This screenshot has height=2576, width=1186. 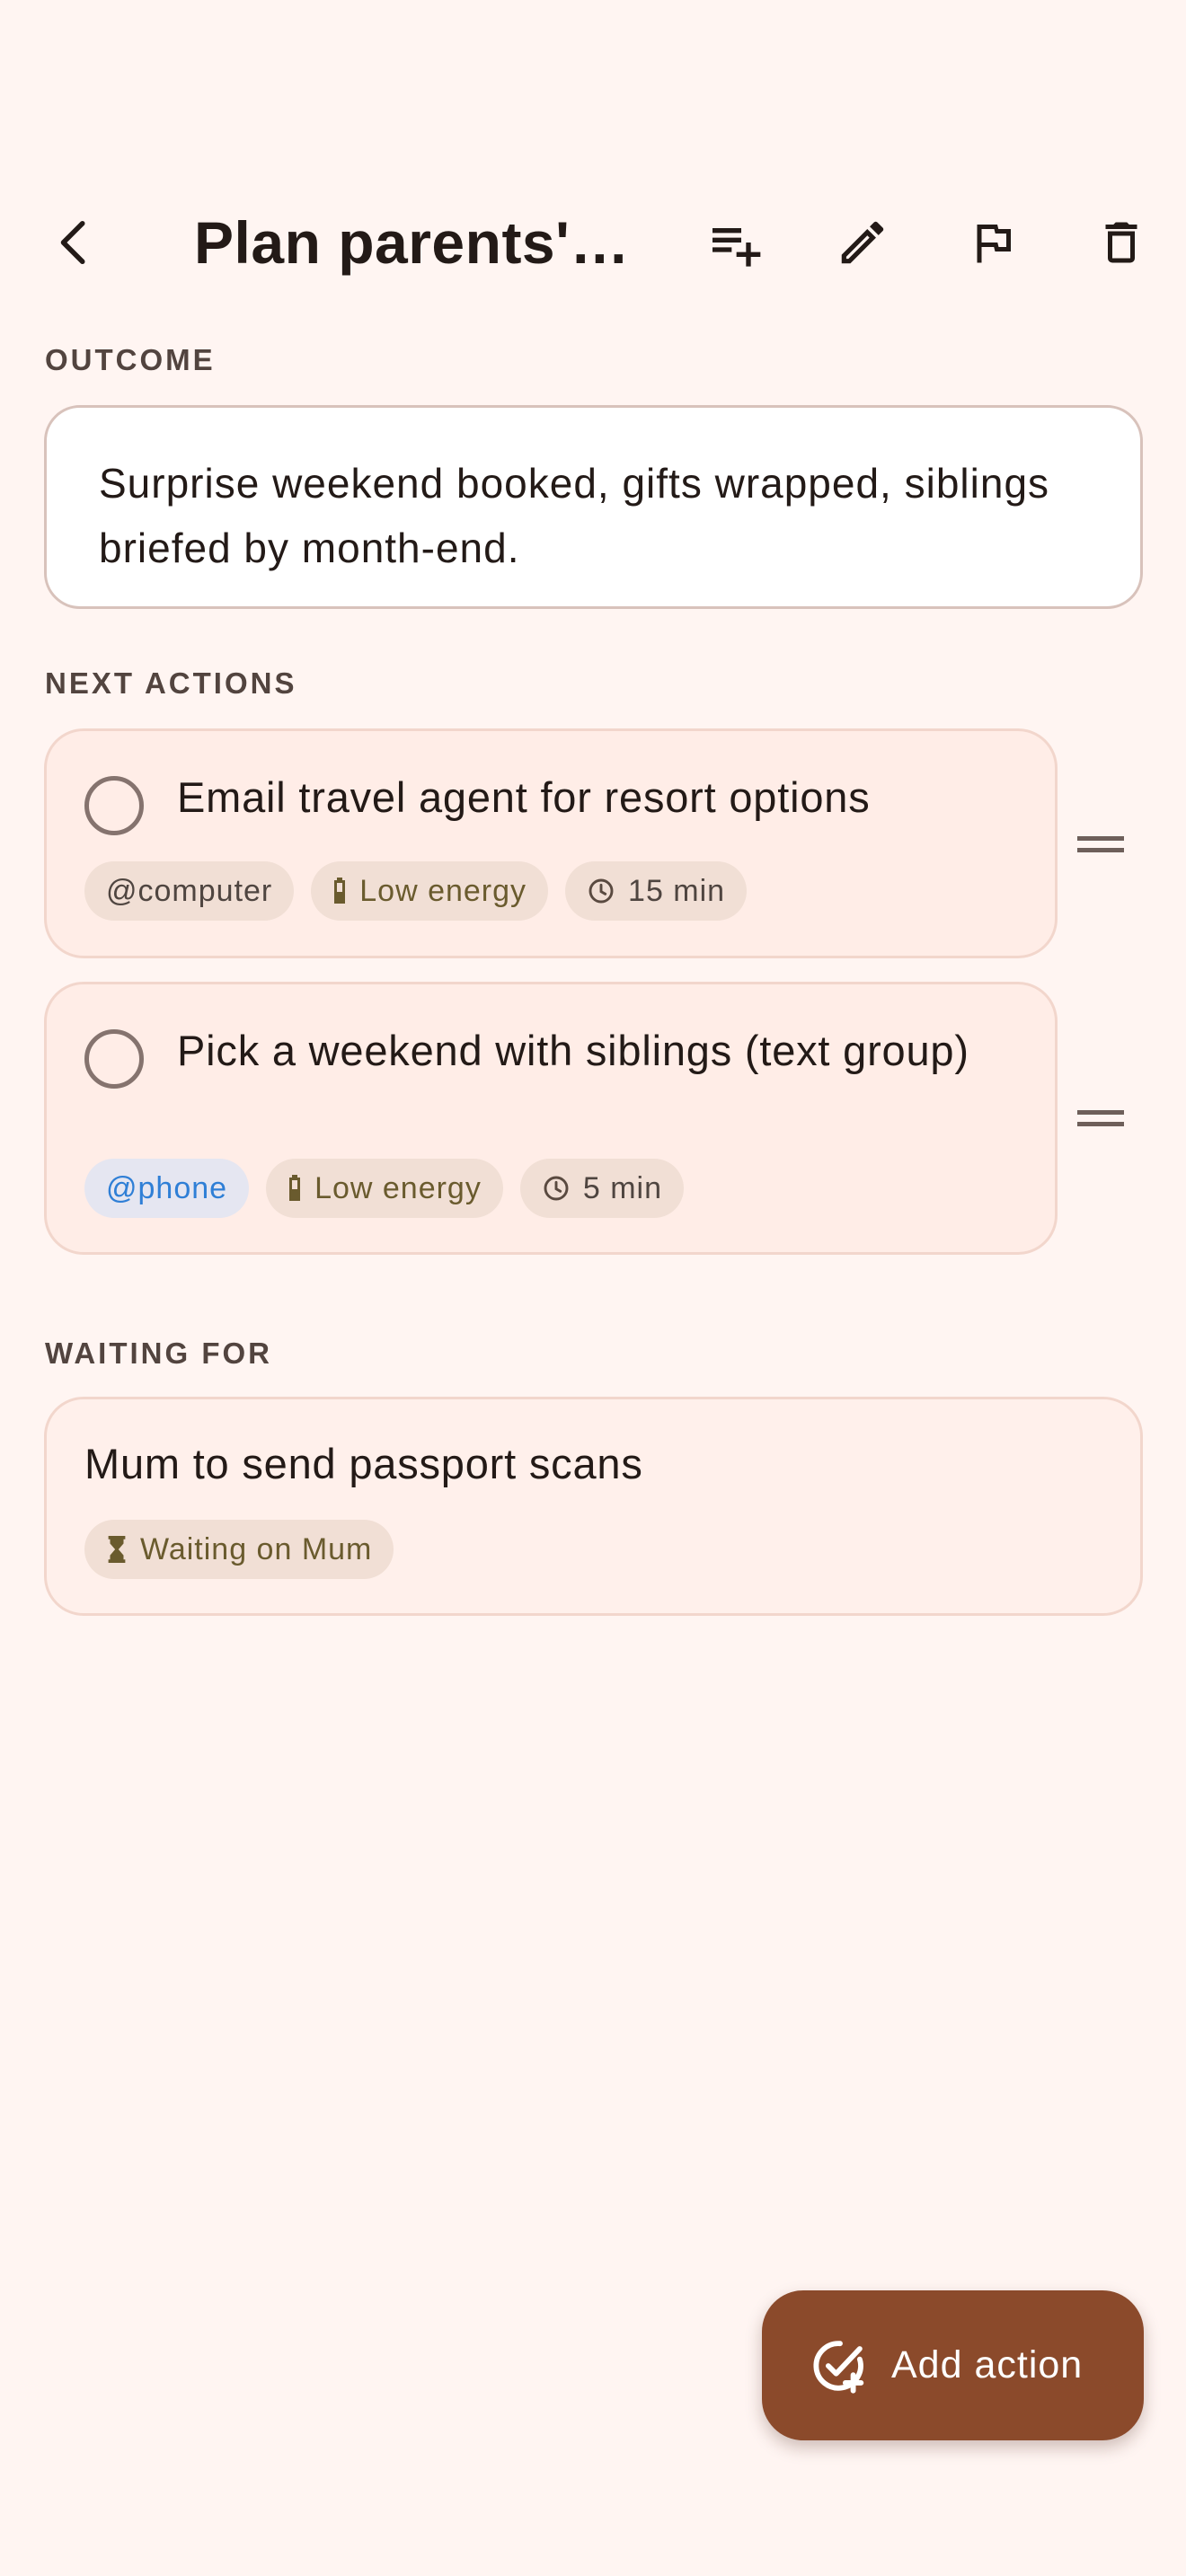 I want to click on flag-button, so click(x=992, y=242).